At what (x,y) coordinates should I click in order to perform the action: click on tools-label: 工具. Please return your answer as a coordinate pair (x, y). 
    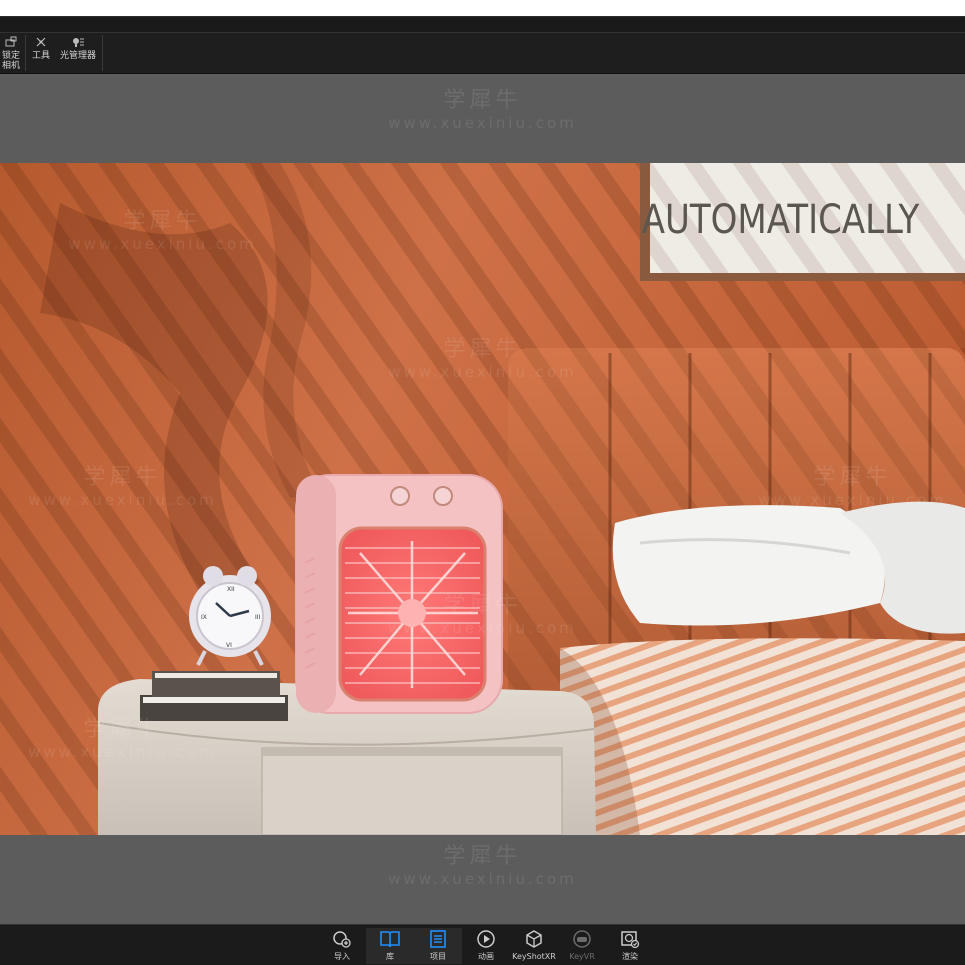
    Looking at the image, I should click on (40, 56).